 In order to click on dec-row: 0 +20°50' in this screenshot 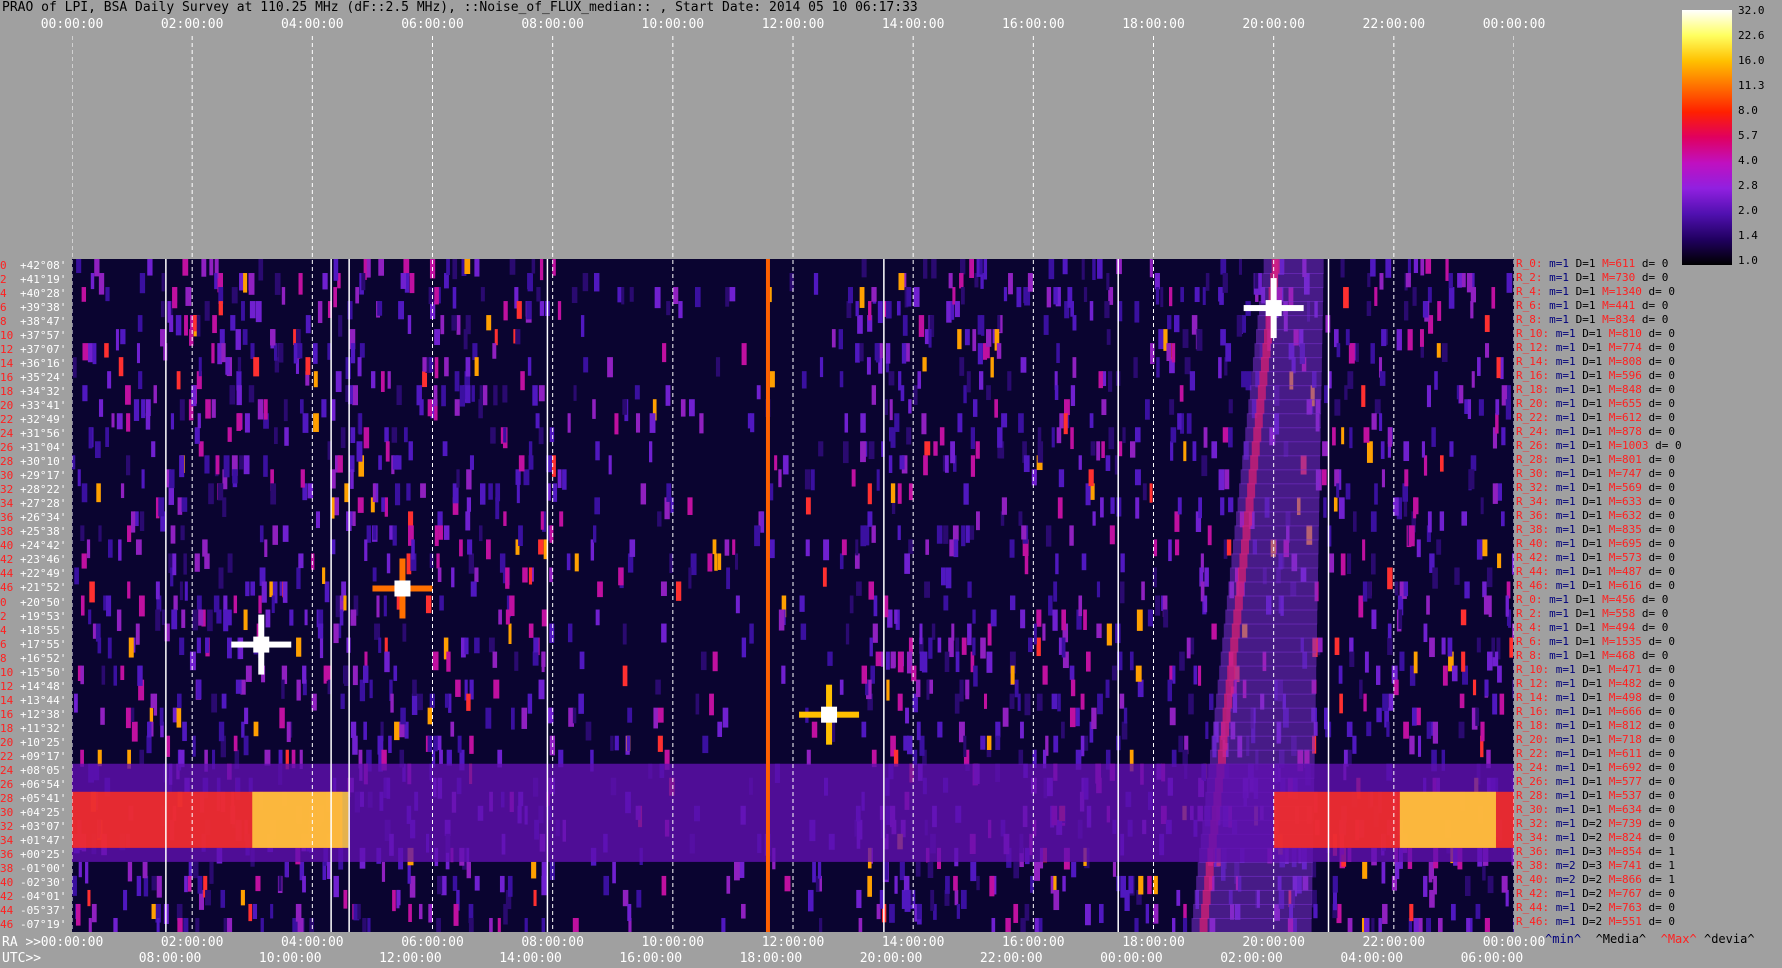, I will do `click(33, 603)`.